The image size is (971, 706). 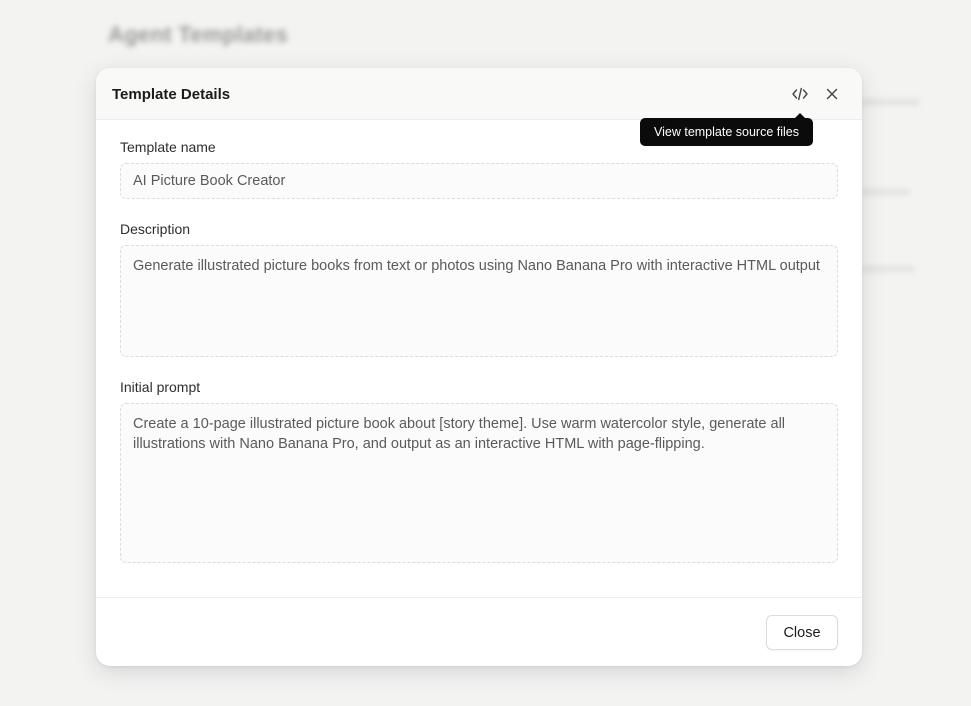 What do you see at coordinates (160, 387) in the screenshot?
I see `initial-prompt-label: Initial prompt` at bounding box center [160, 387].